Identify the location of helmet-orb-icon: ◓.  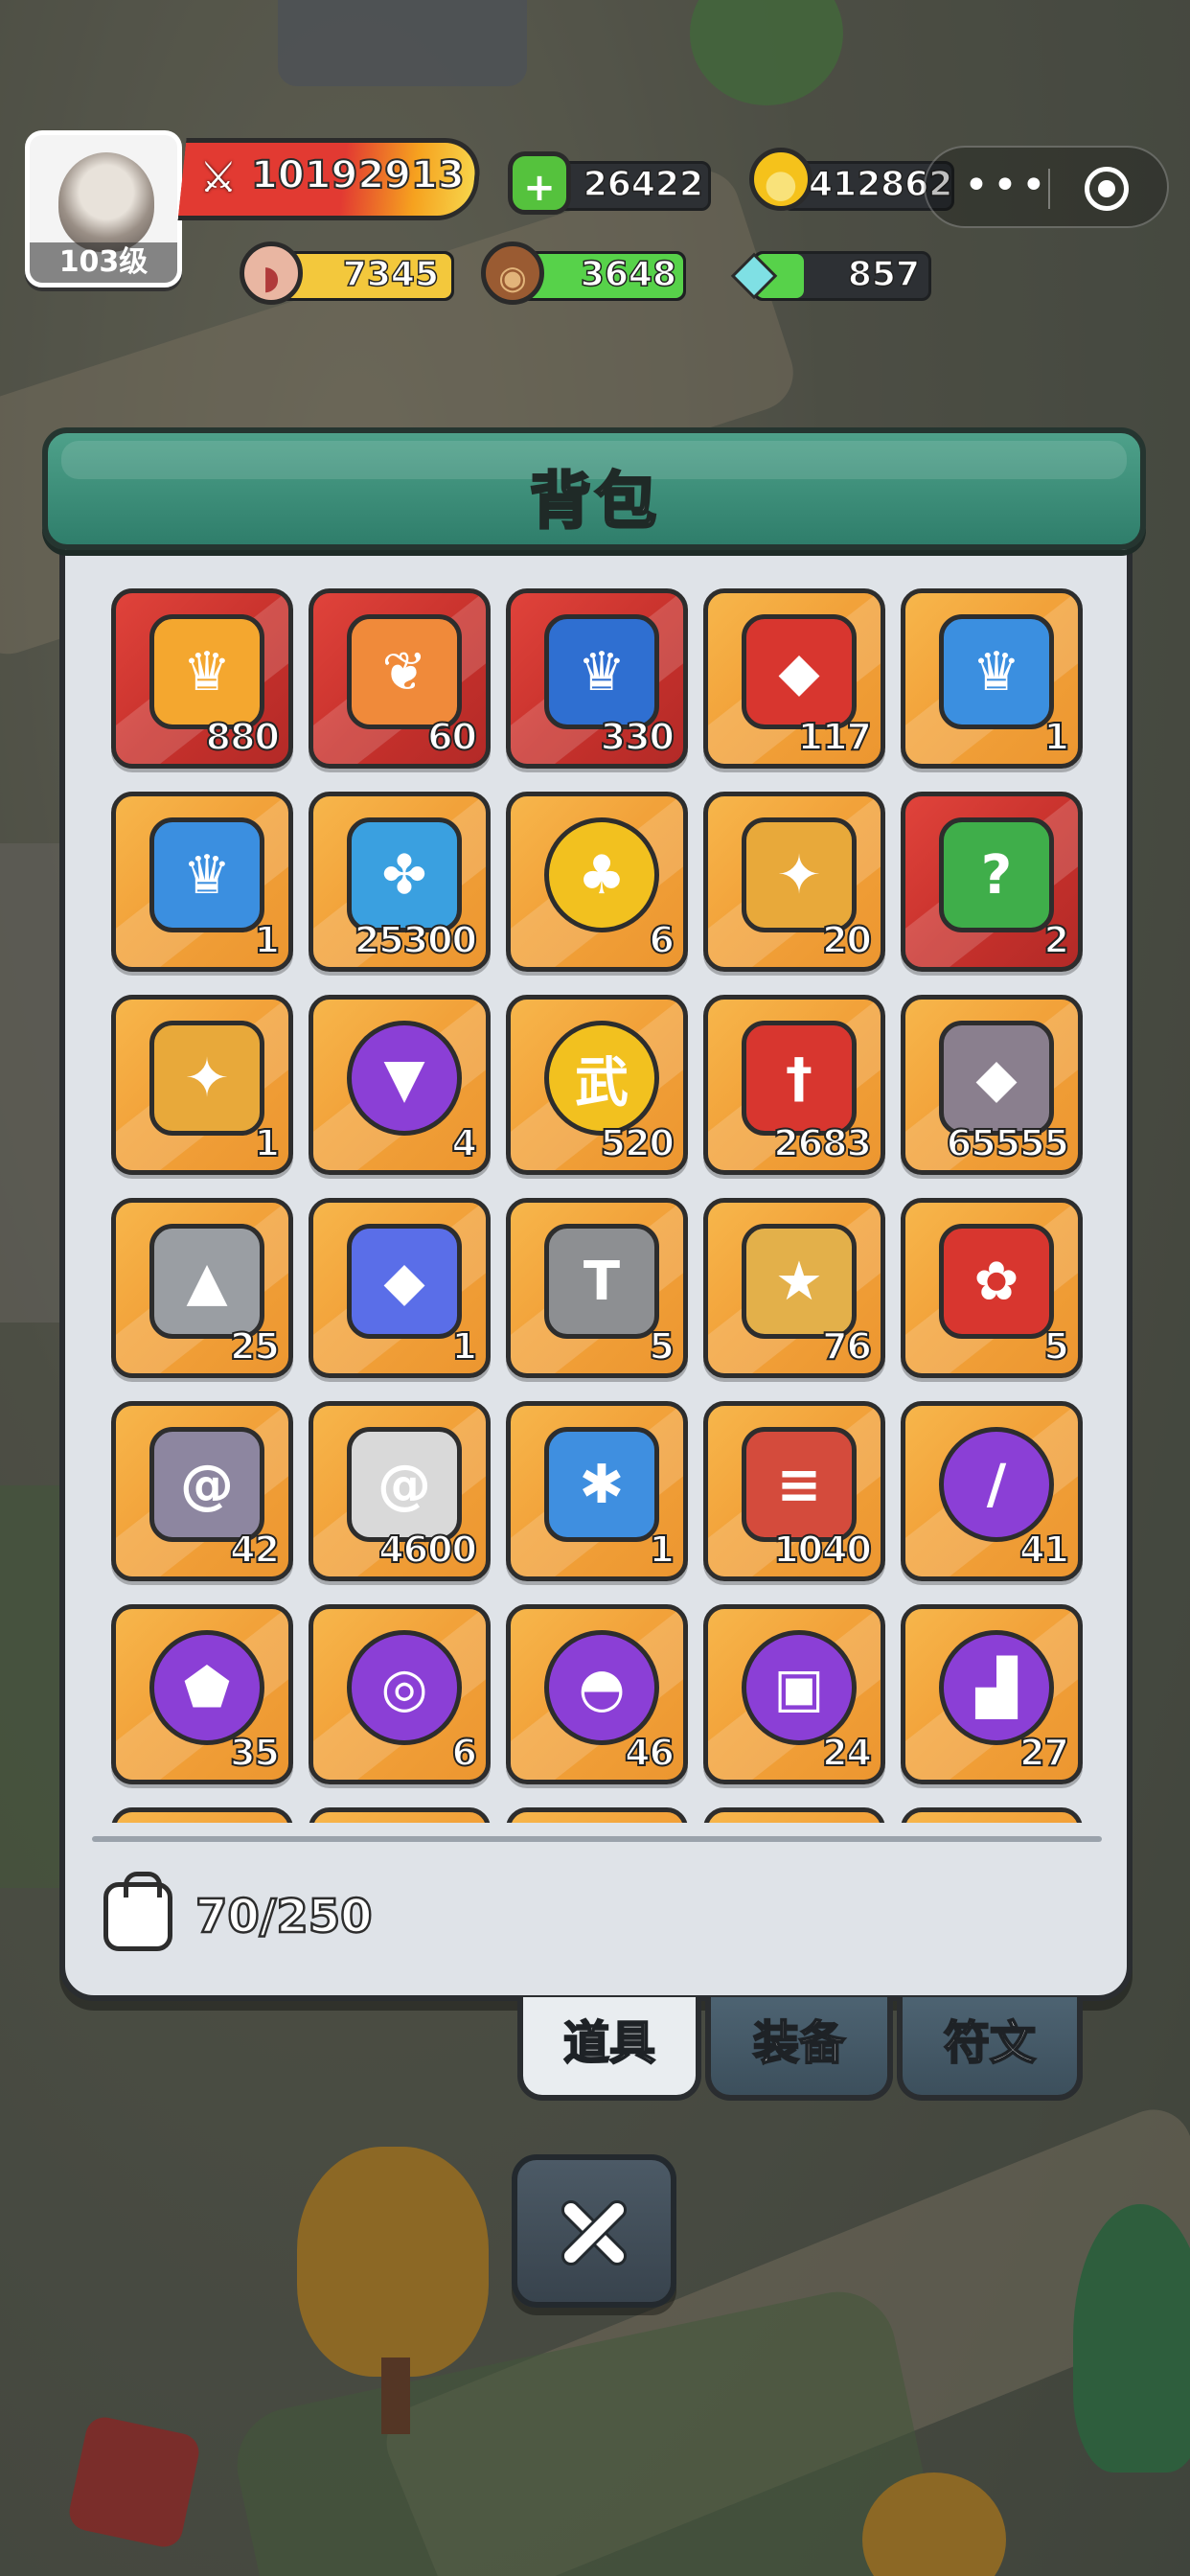
(602, 1687).